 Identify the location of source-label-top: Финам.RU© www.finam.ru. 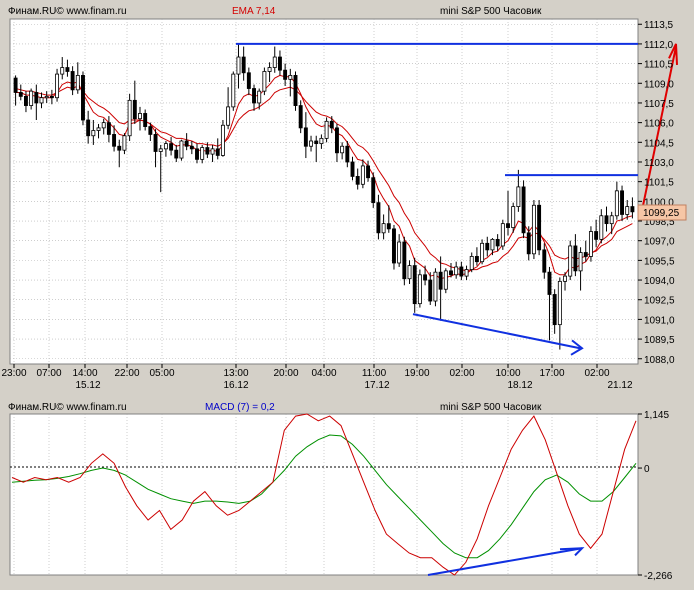
(67, 11).